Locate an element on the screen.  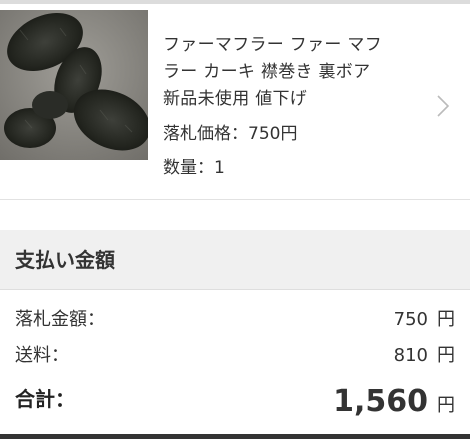
fur-scarf-image is located at coordinates (74, 85).